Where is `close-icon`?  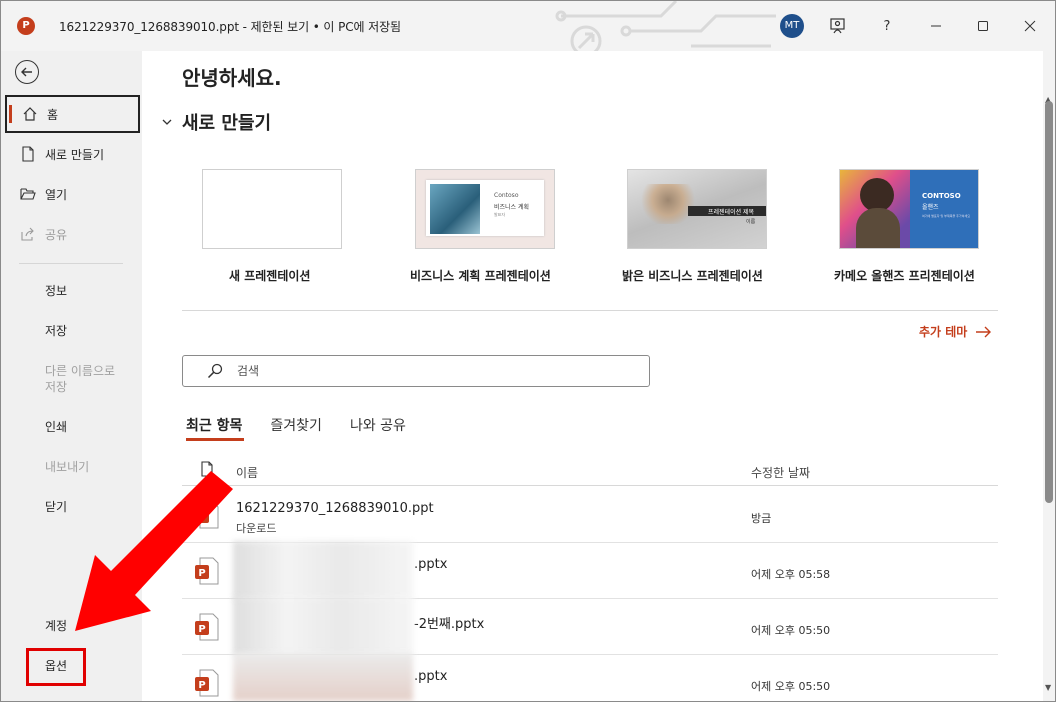 close-icon is located at coordinates (1030, 26).